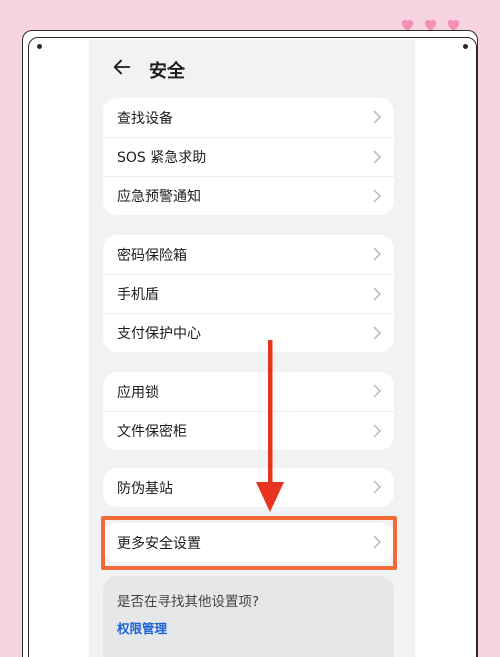 Image resolution: width=500 pixels, height=657 pixels. I want to click on settings-item-find-device: 查找设备, so click(248, 117).